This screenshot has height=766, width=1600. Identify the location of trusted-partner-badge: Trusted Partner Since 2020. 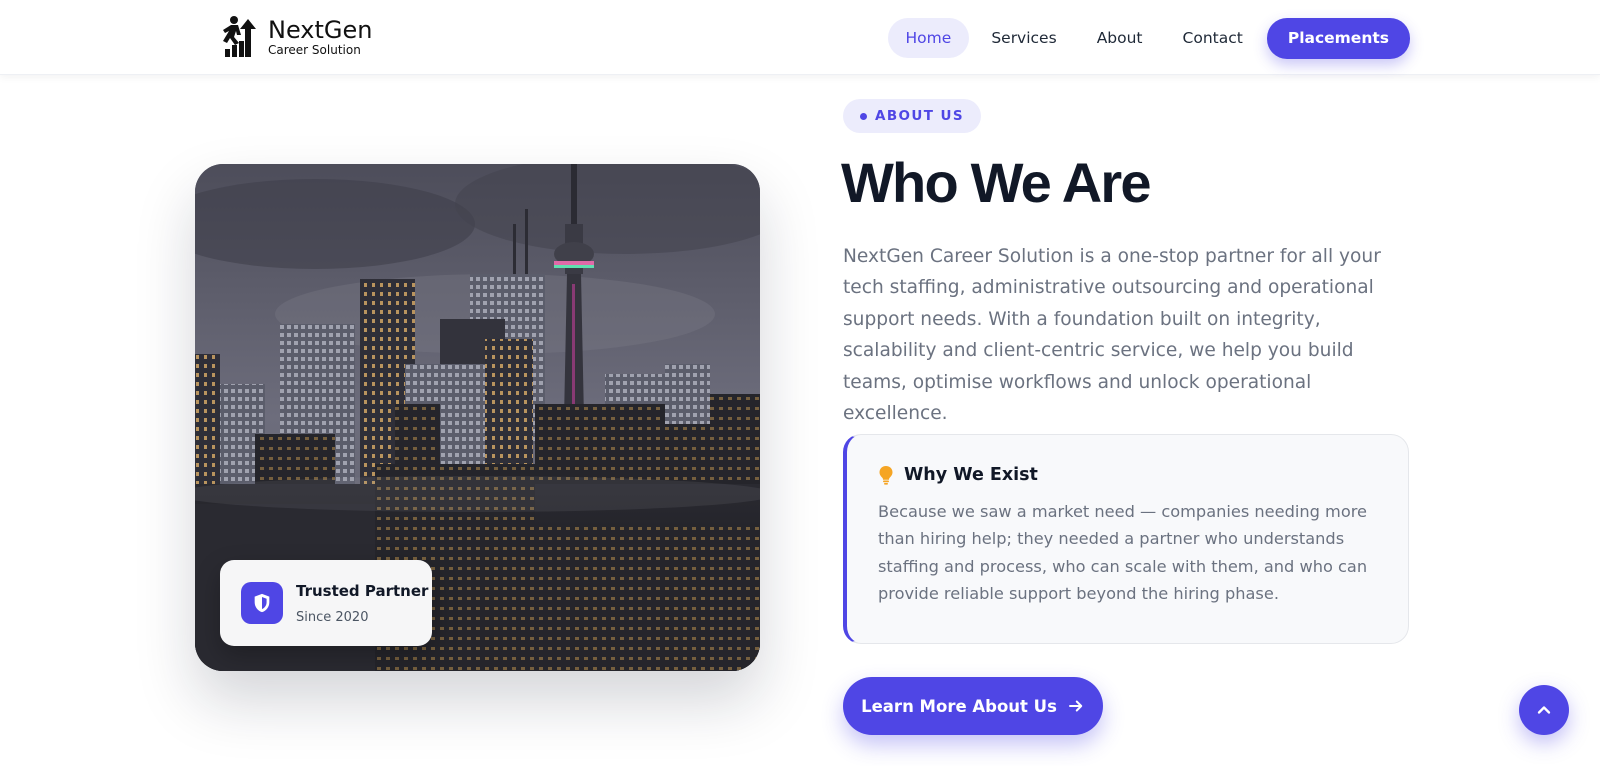
(326, 603).